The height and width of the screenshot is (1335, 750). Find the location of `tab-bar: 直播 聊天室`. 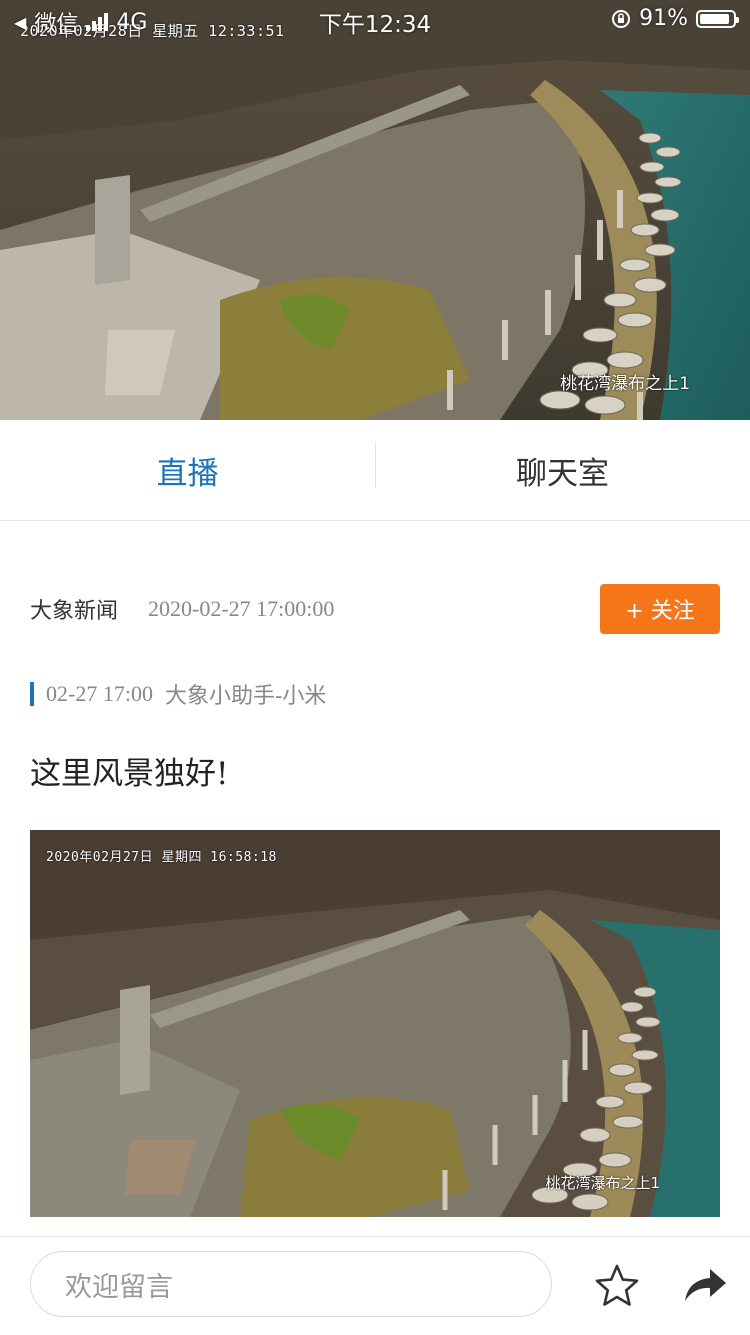

tab-bar: 直播 聊天室 is located at coordinates (375, 470).